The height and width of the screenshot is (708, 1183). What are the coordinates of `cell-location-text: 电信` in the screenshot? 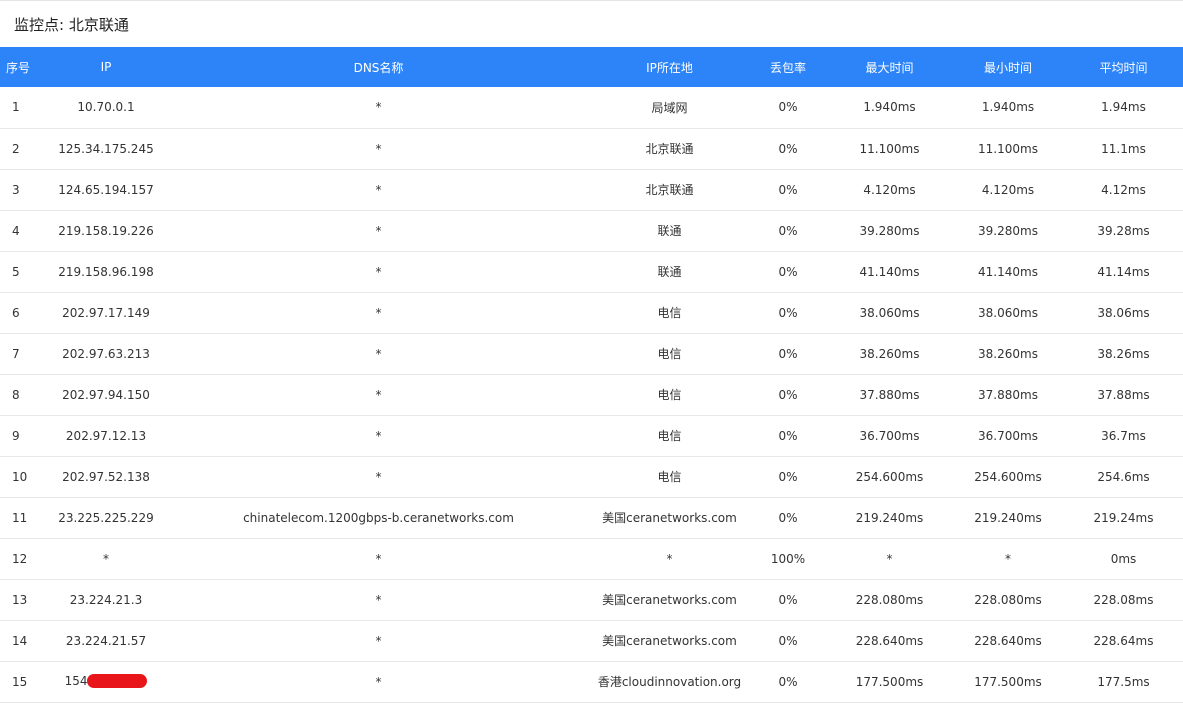 It's located at (669, 395).